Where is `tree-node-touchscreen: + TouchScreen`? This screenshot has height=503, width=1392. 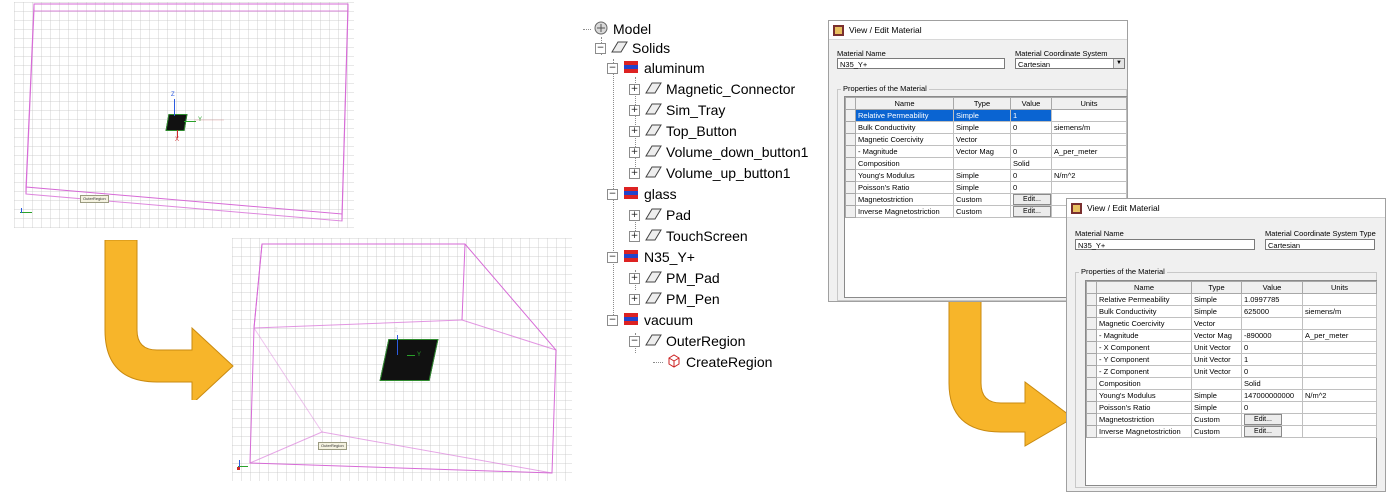 tree-node-touchscreen: + TouchScreen is located at coordinates (688, 236).